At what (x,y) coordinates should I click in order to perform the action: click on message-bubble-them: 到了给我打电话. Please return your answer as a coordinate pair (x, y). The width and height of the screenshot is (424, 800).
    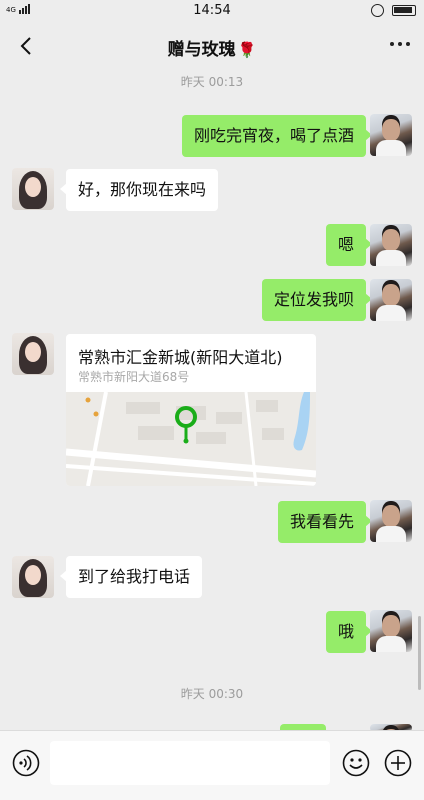
    Looking at the image, I should click on (131, 577).